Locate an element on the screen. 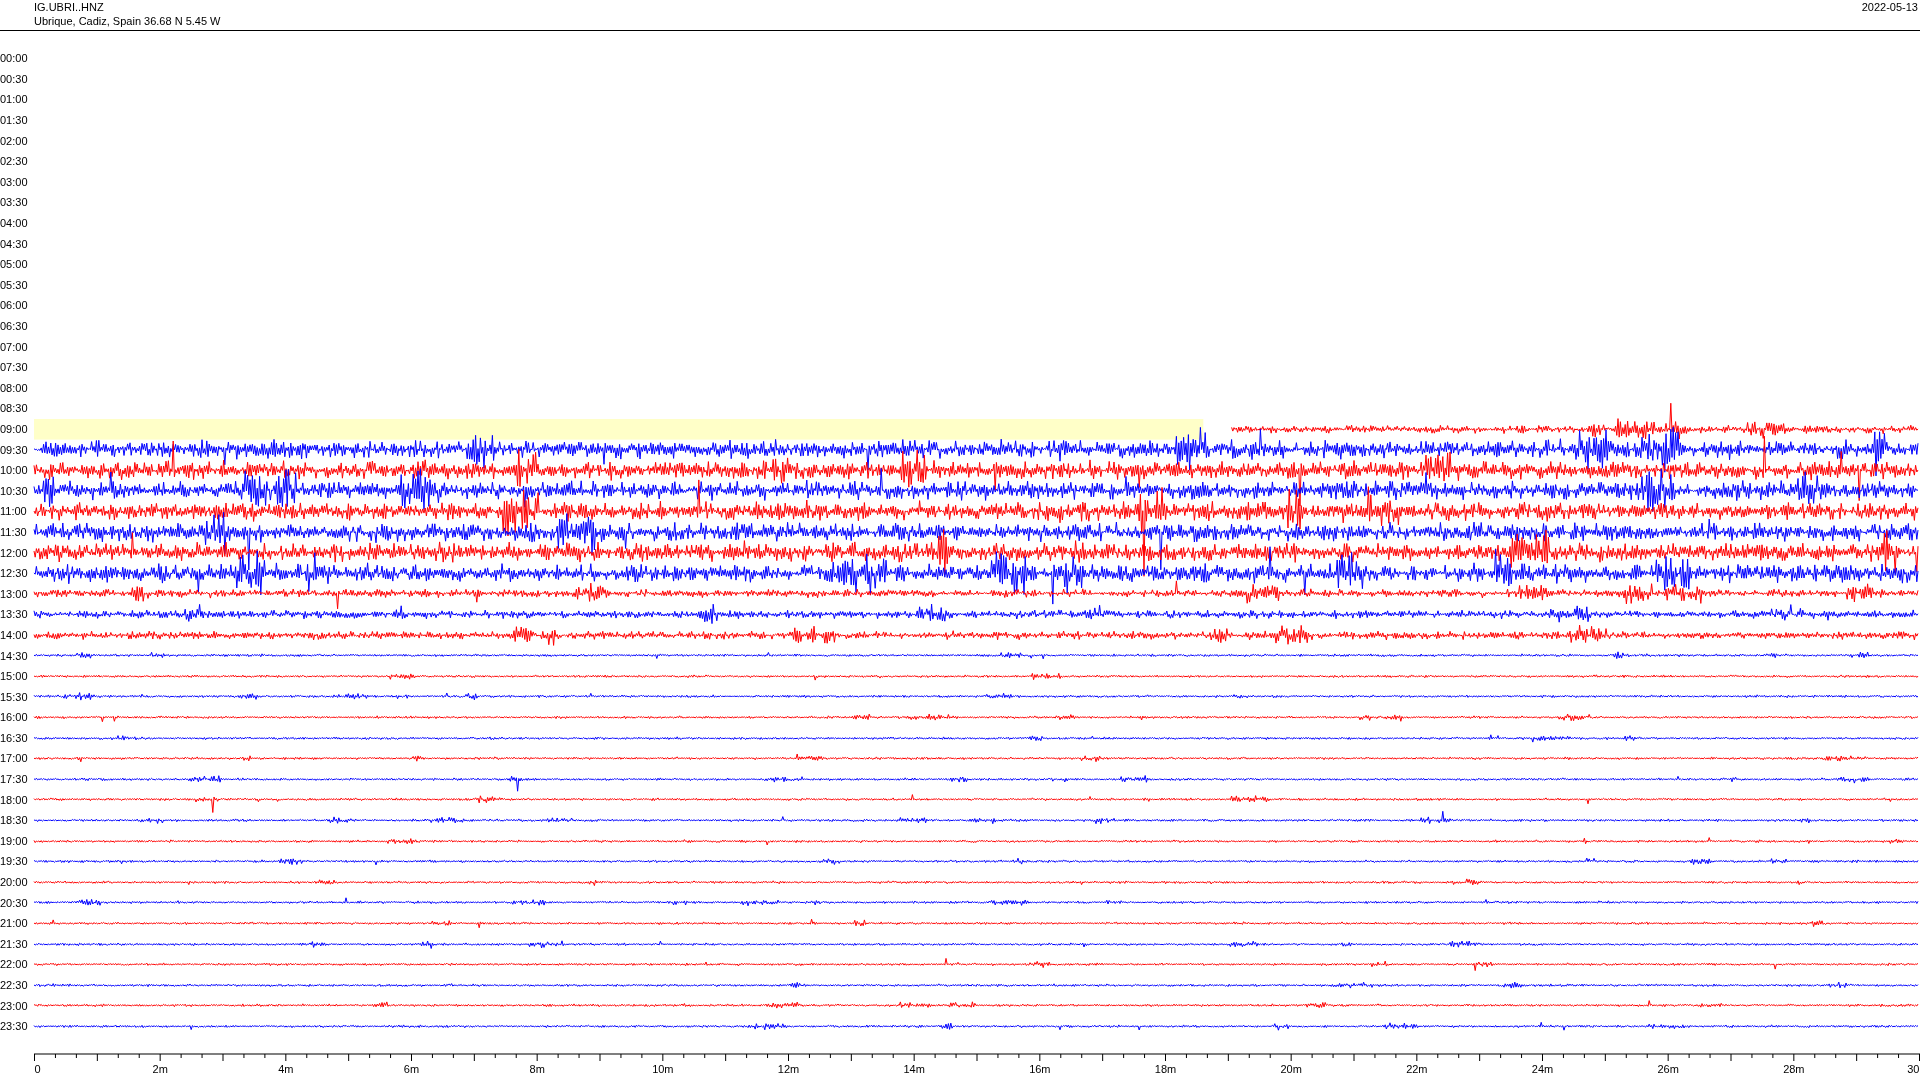 This screenshot has width=1920, height=1080. axis-label: 2m is located at coordinates (160, 1068).